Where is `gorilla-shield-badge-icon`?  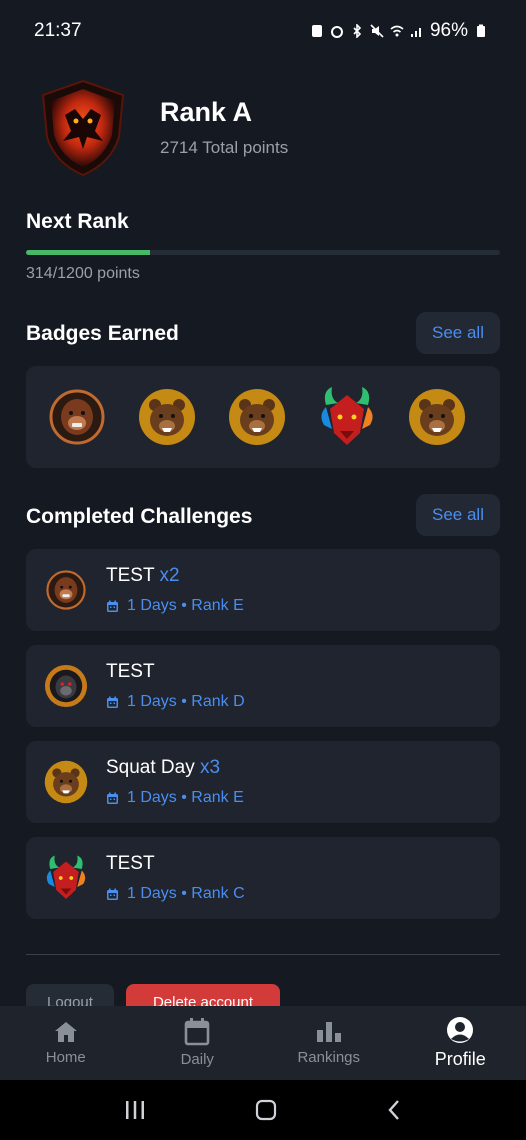
gorilla-shield-badge-icon is located at coordinates (66, 686).